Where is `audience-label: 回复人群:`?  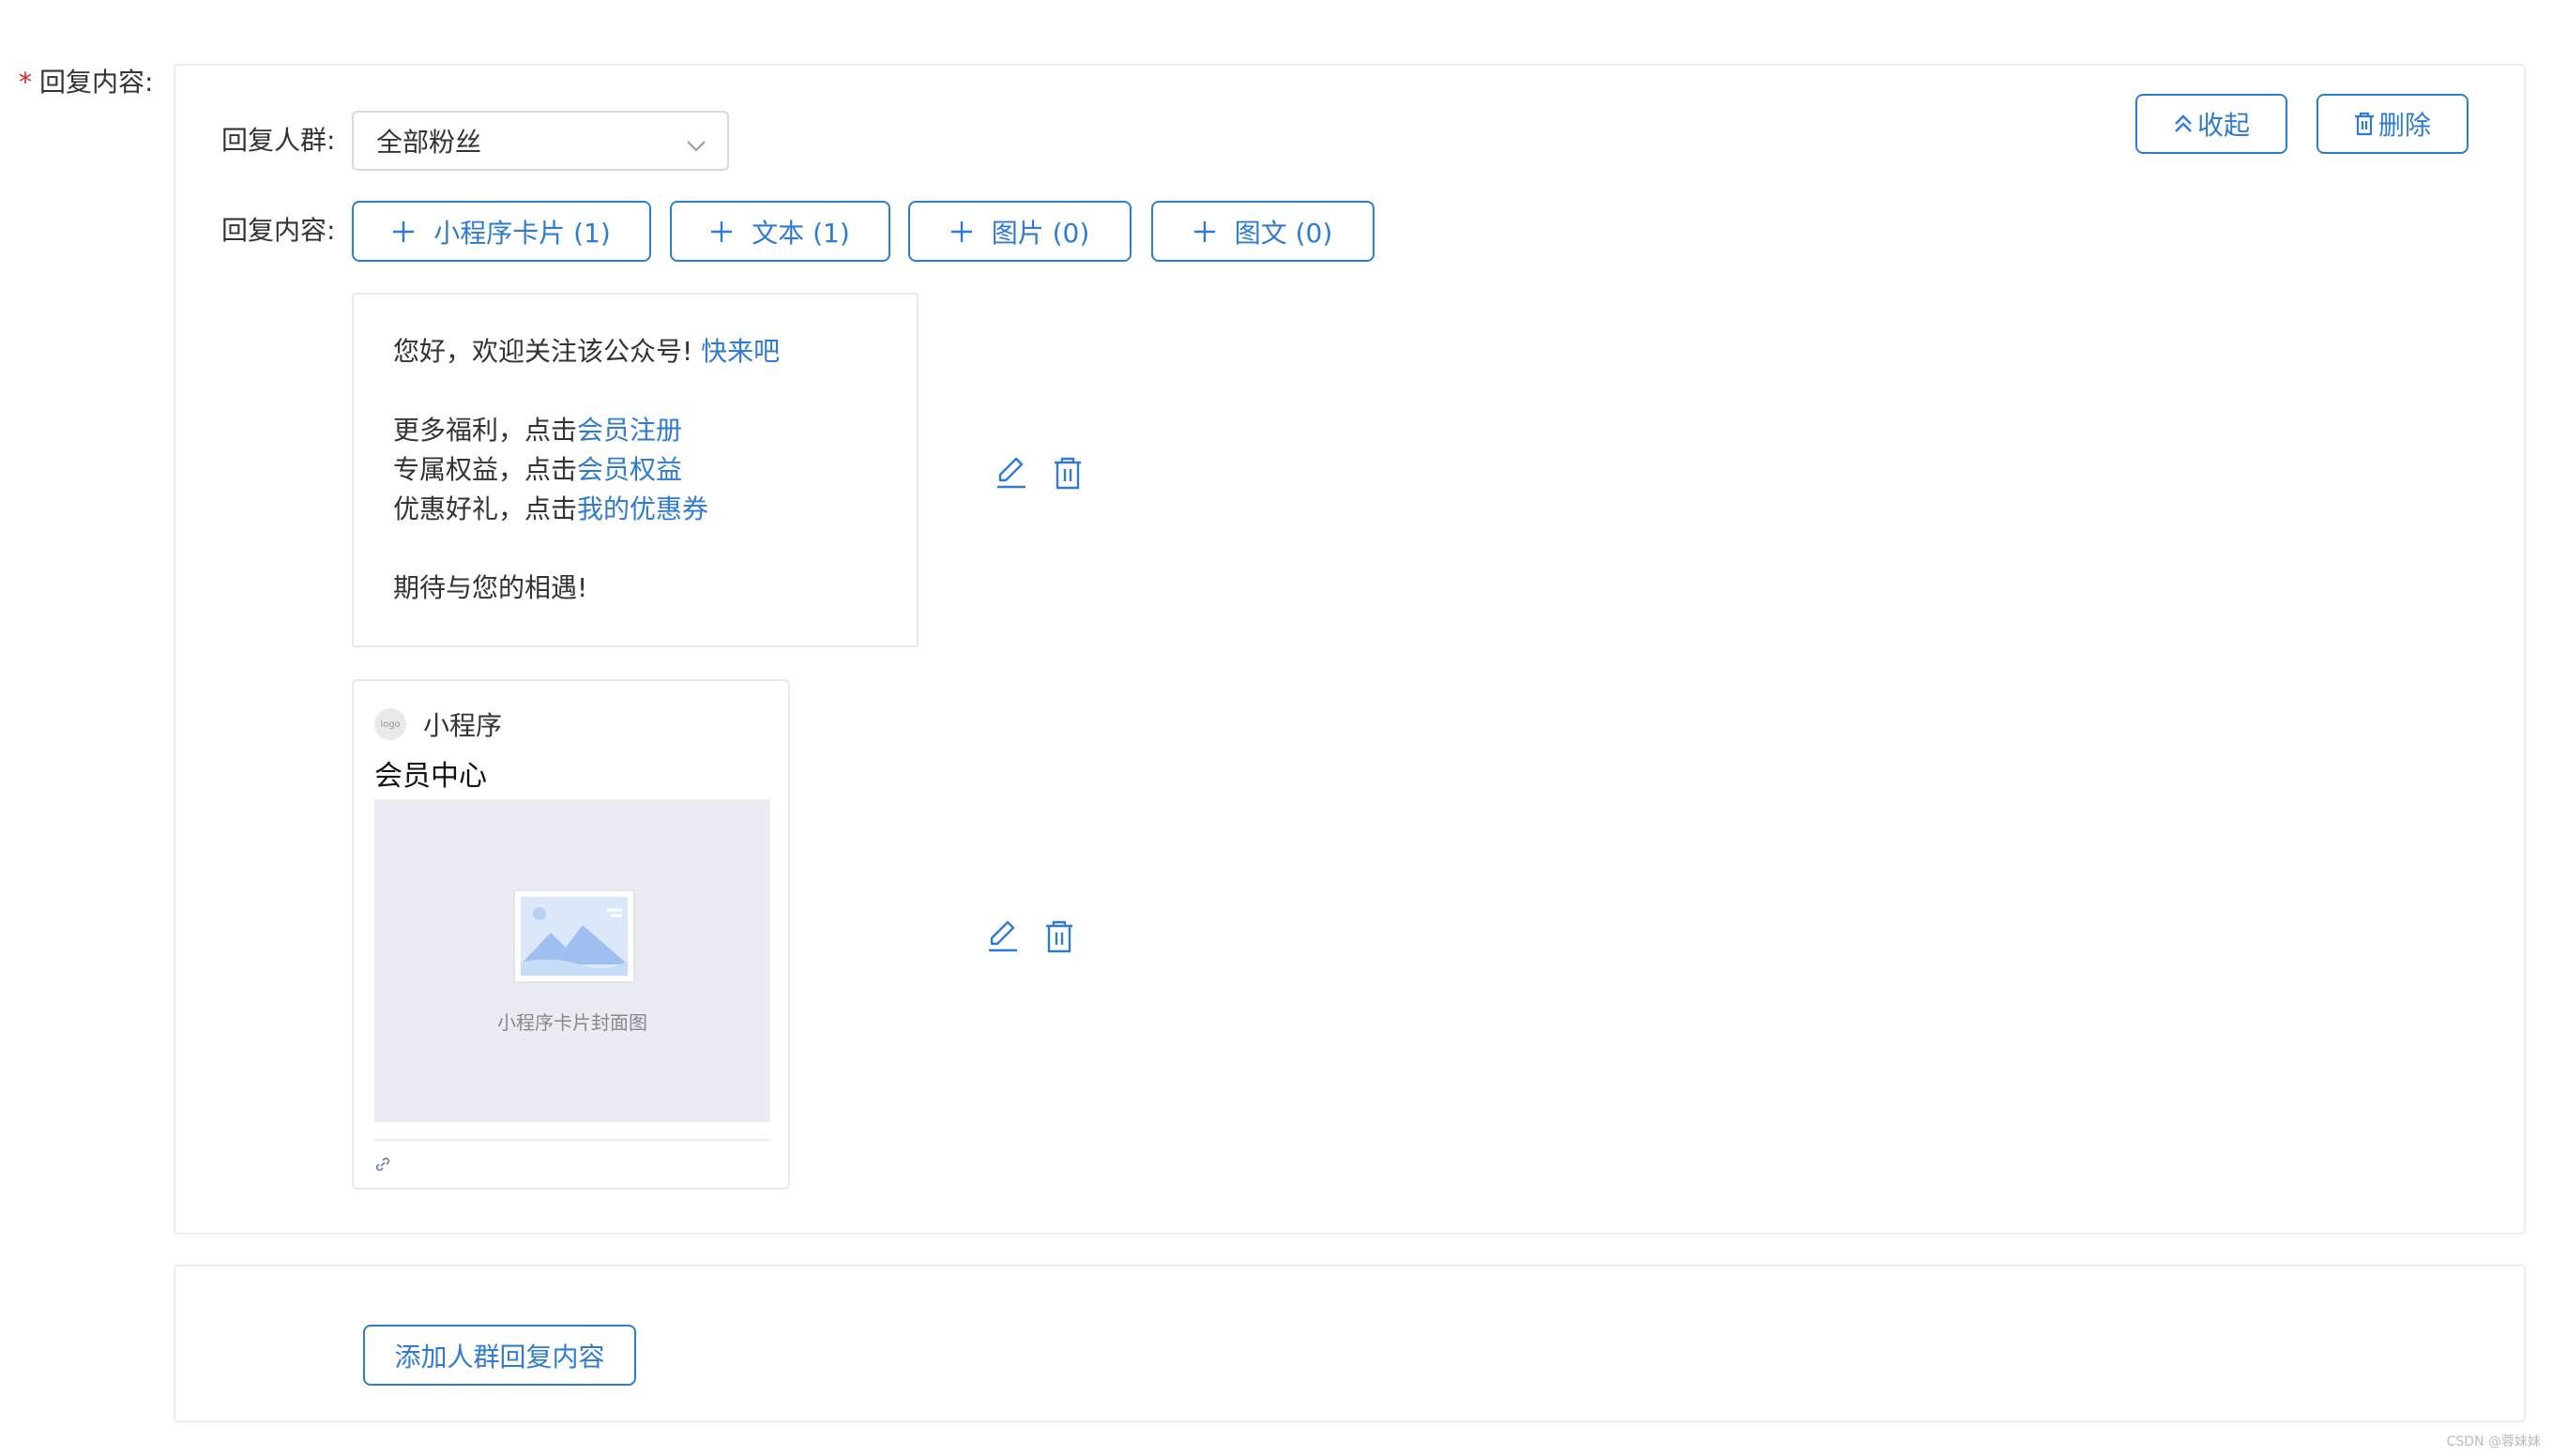 audience-label: 回复人群: is located at coordinates (278, 140).